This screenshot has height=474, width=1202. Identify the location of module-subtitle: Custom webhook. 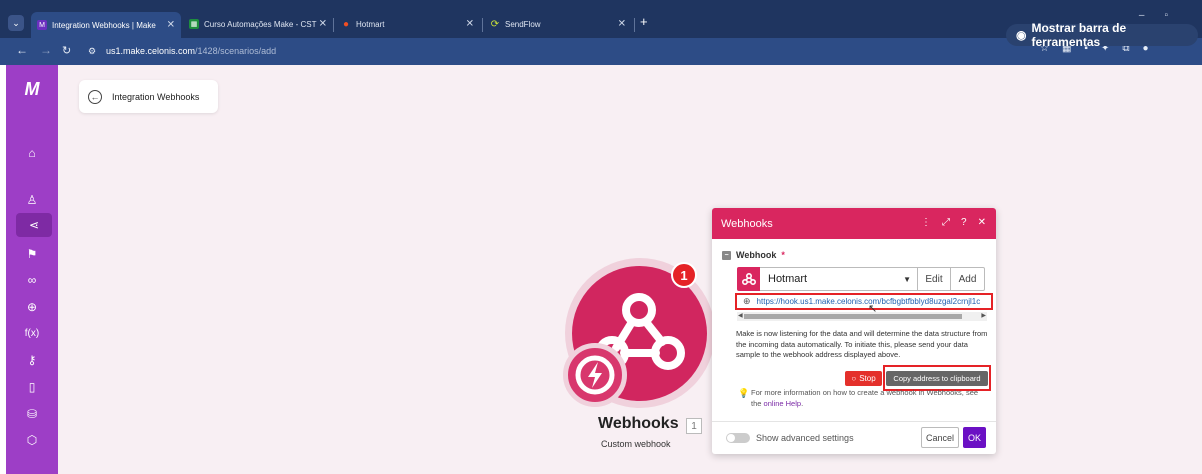
(636, 444).